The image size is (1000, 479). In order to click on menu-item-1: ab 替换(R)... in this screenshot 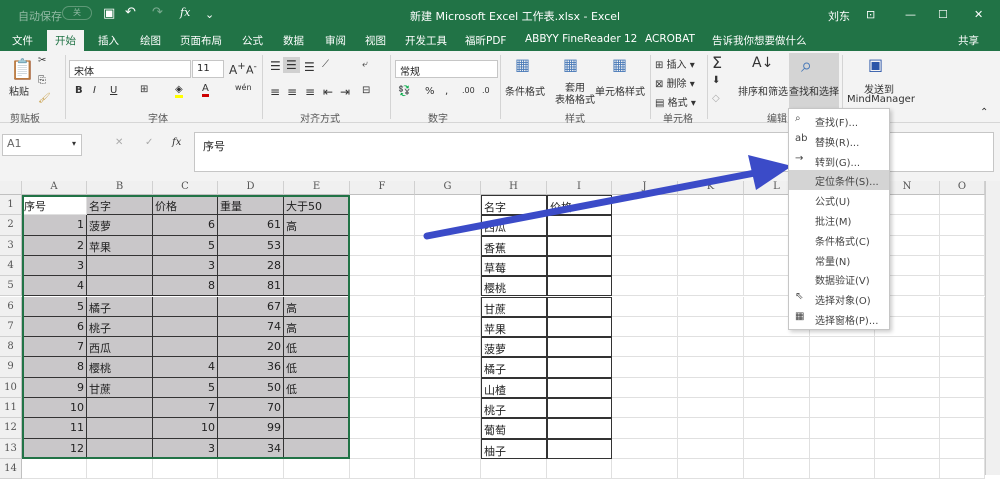, I will do `click(839, 141)`.